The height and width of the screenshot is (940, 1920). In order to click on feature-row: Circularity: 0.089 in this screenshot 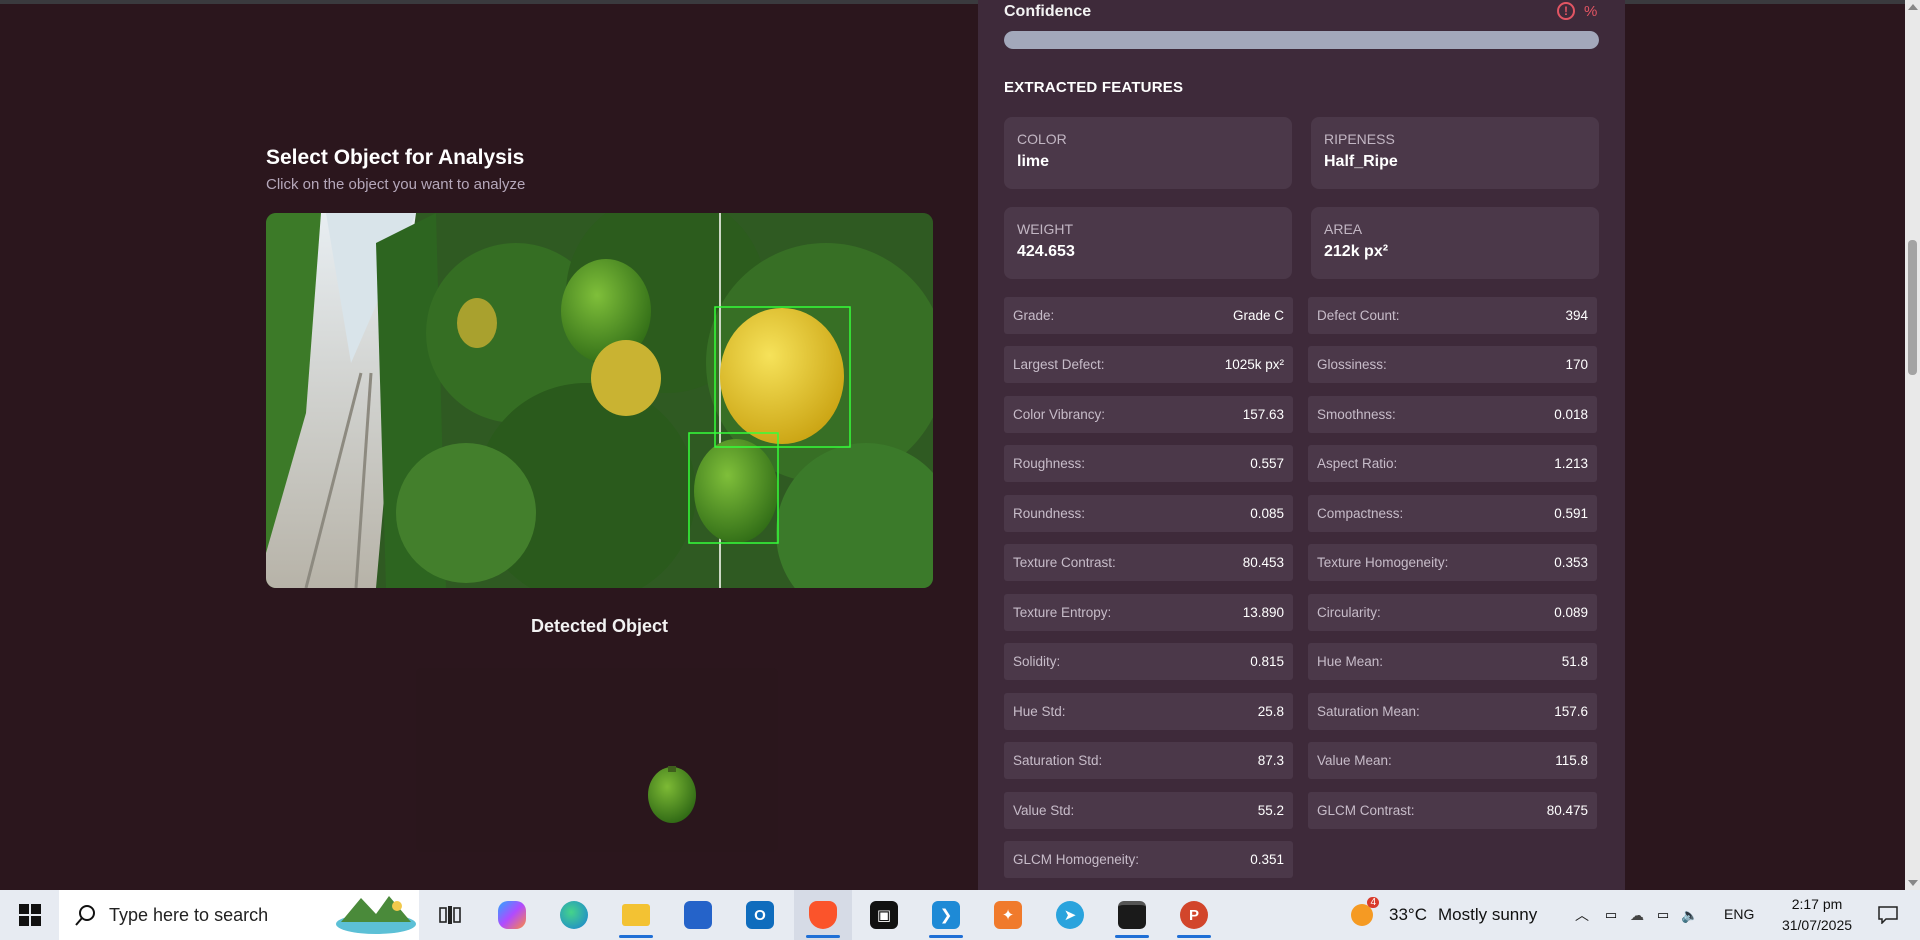, I will do `click(1452, 612)`.